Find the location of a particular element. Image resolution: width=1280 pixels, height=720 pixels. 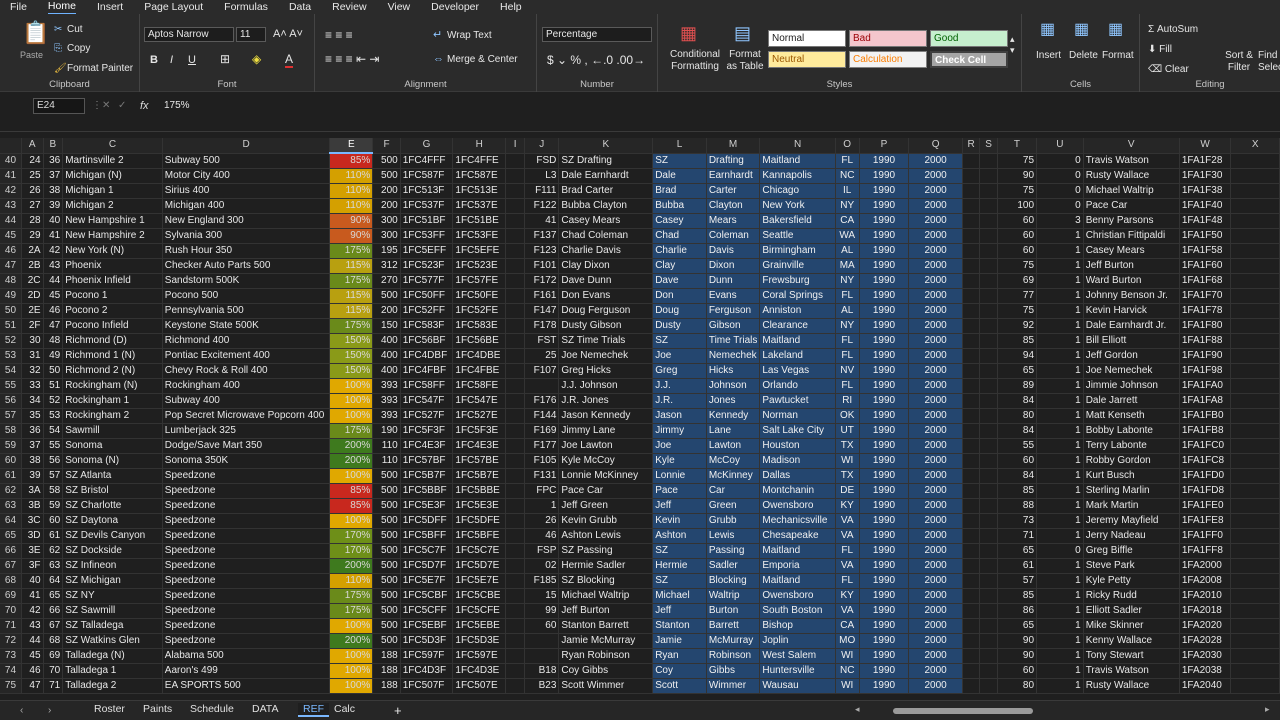

row-header: 51 is located at coordinates (11, 326).